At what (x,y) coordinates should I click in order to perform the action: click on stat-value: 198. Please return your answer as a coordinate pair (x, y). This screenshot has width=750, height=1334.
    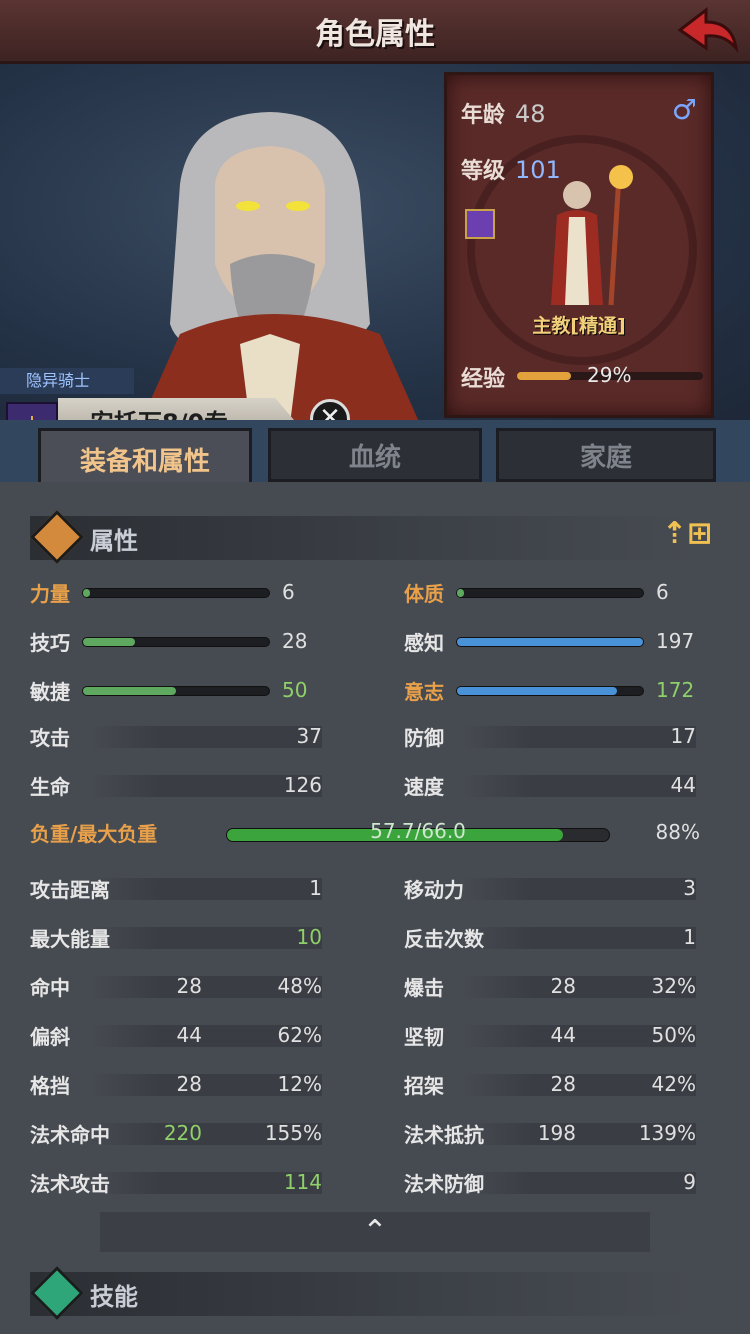
    Looking at the image, I should click on (556, 1133).